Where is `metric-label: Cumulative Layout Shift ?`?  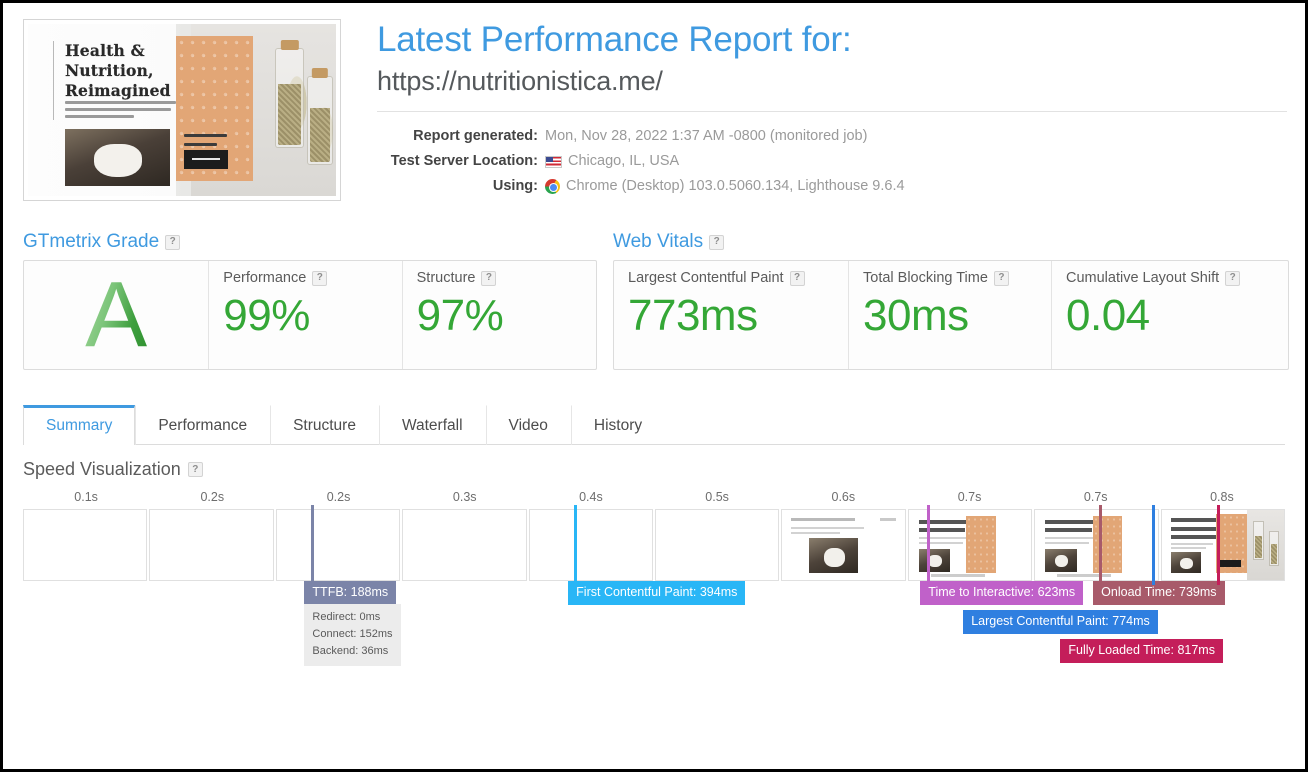
metric-label: Cumulative Layout Shift ? is located at coordinates (1170, 278).